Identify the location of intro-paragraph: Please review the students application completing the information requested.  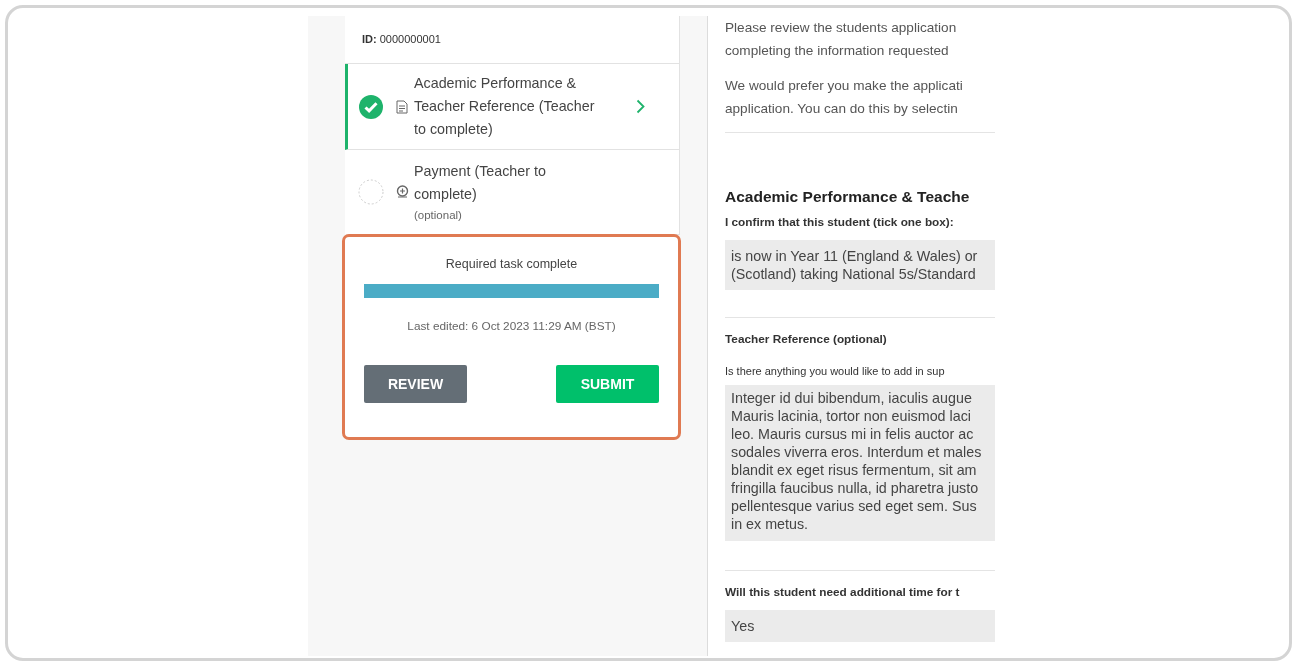
(841, 39).